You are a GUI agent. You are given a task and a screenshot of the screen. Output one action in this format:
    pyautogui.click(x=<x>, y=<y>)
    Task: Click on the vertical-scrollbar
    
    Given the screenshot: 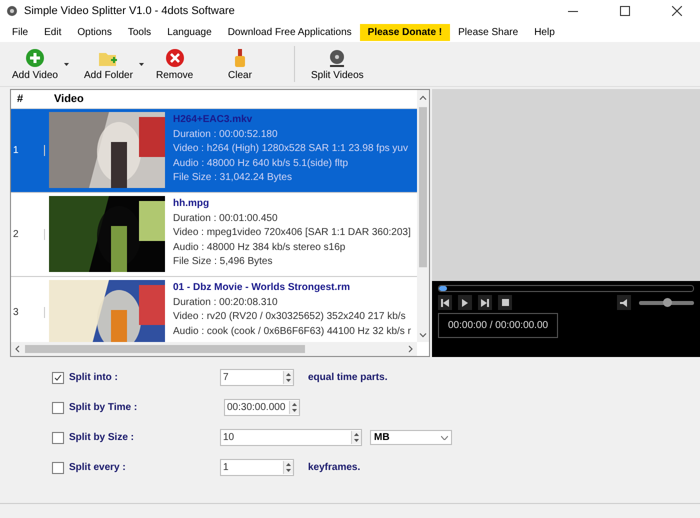 What is the action you would take?
    pyautogui.click(x=423, y=216)
    